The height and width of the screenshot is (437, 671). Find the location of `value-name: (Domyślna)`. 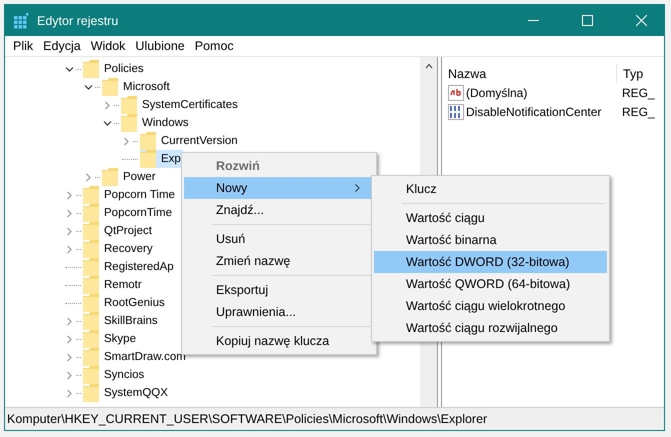

value-name: (Domyślna) is located at coordinates (497, 93).